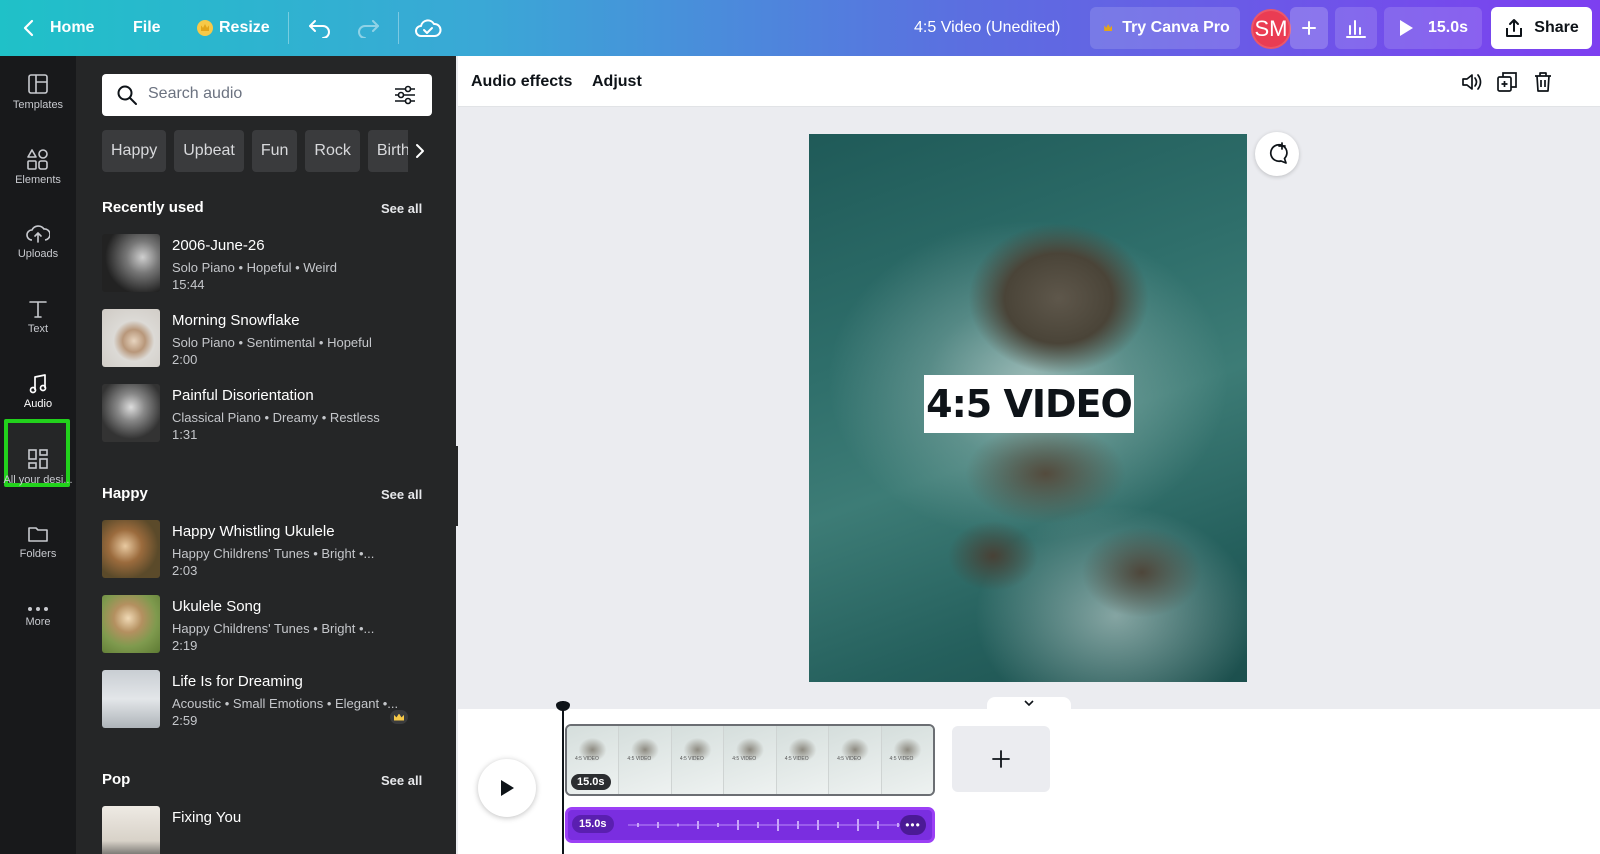 This screenshot has width=1600, height=854. I want to click on redo-button, so click(368, 28).